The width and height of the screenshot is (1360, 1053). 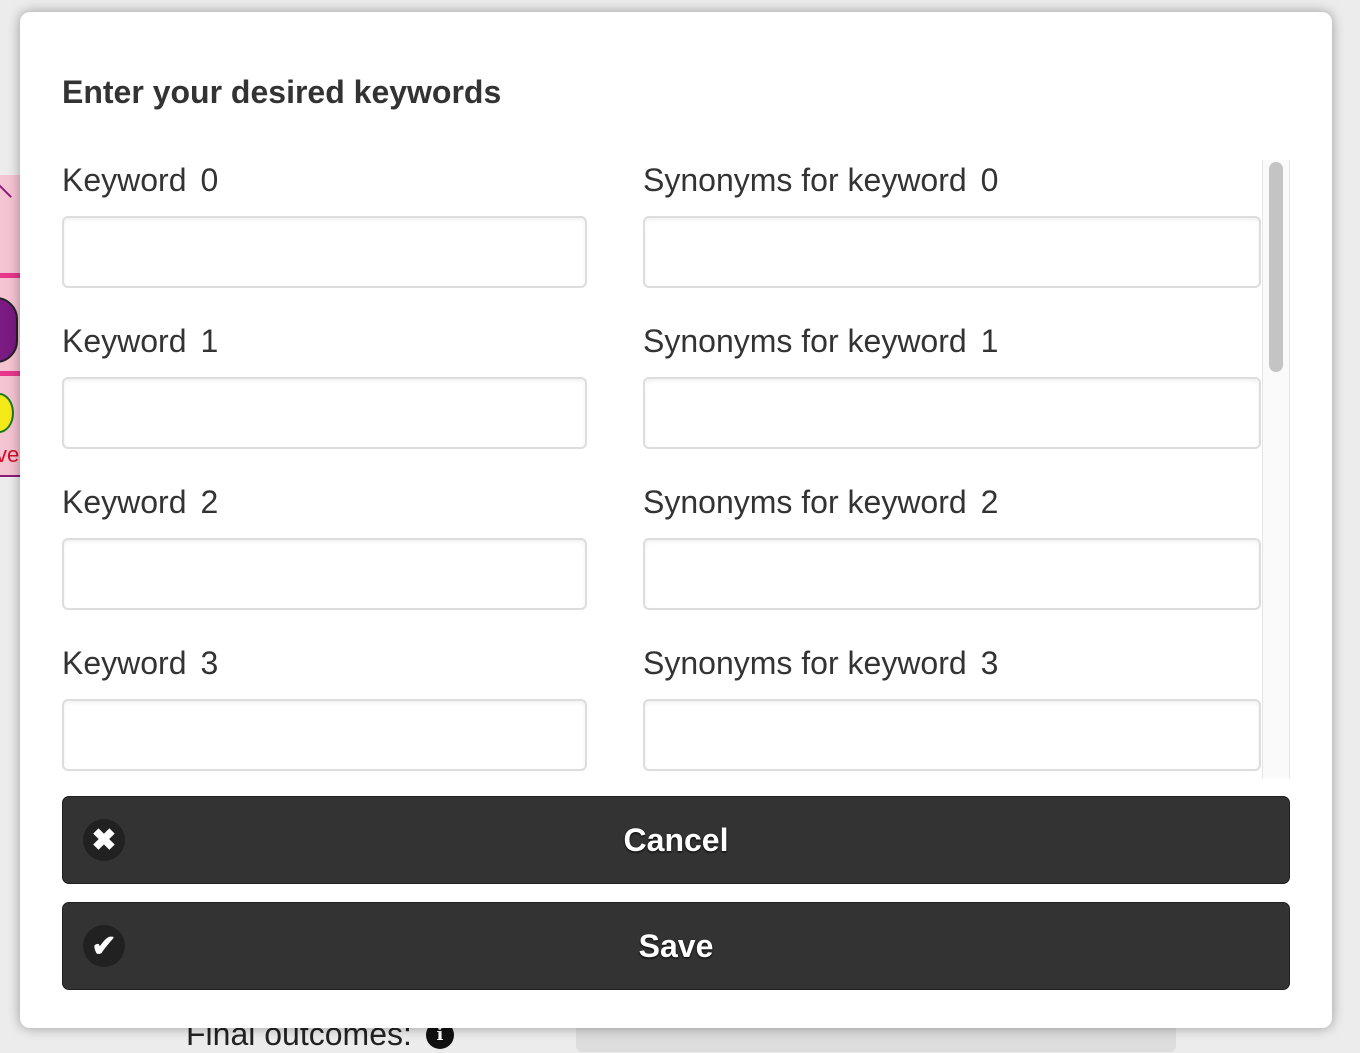 I want to click on synonyms-label: Synonyms for keyword 0, so click(x=821, y=180).